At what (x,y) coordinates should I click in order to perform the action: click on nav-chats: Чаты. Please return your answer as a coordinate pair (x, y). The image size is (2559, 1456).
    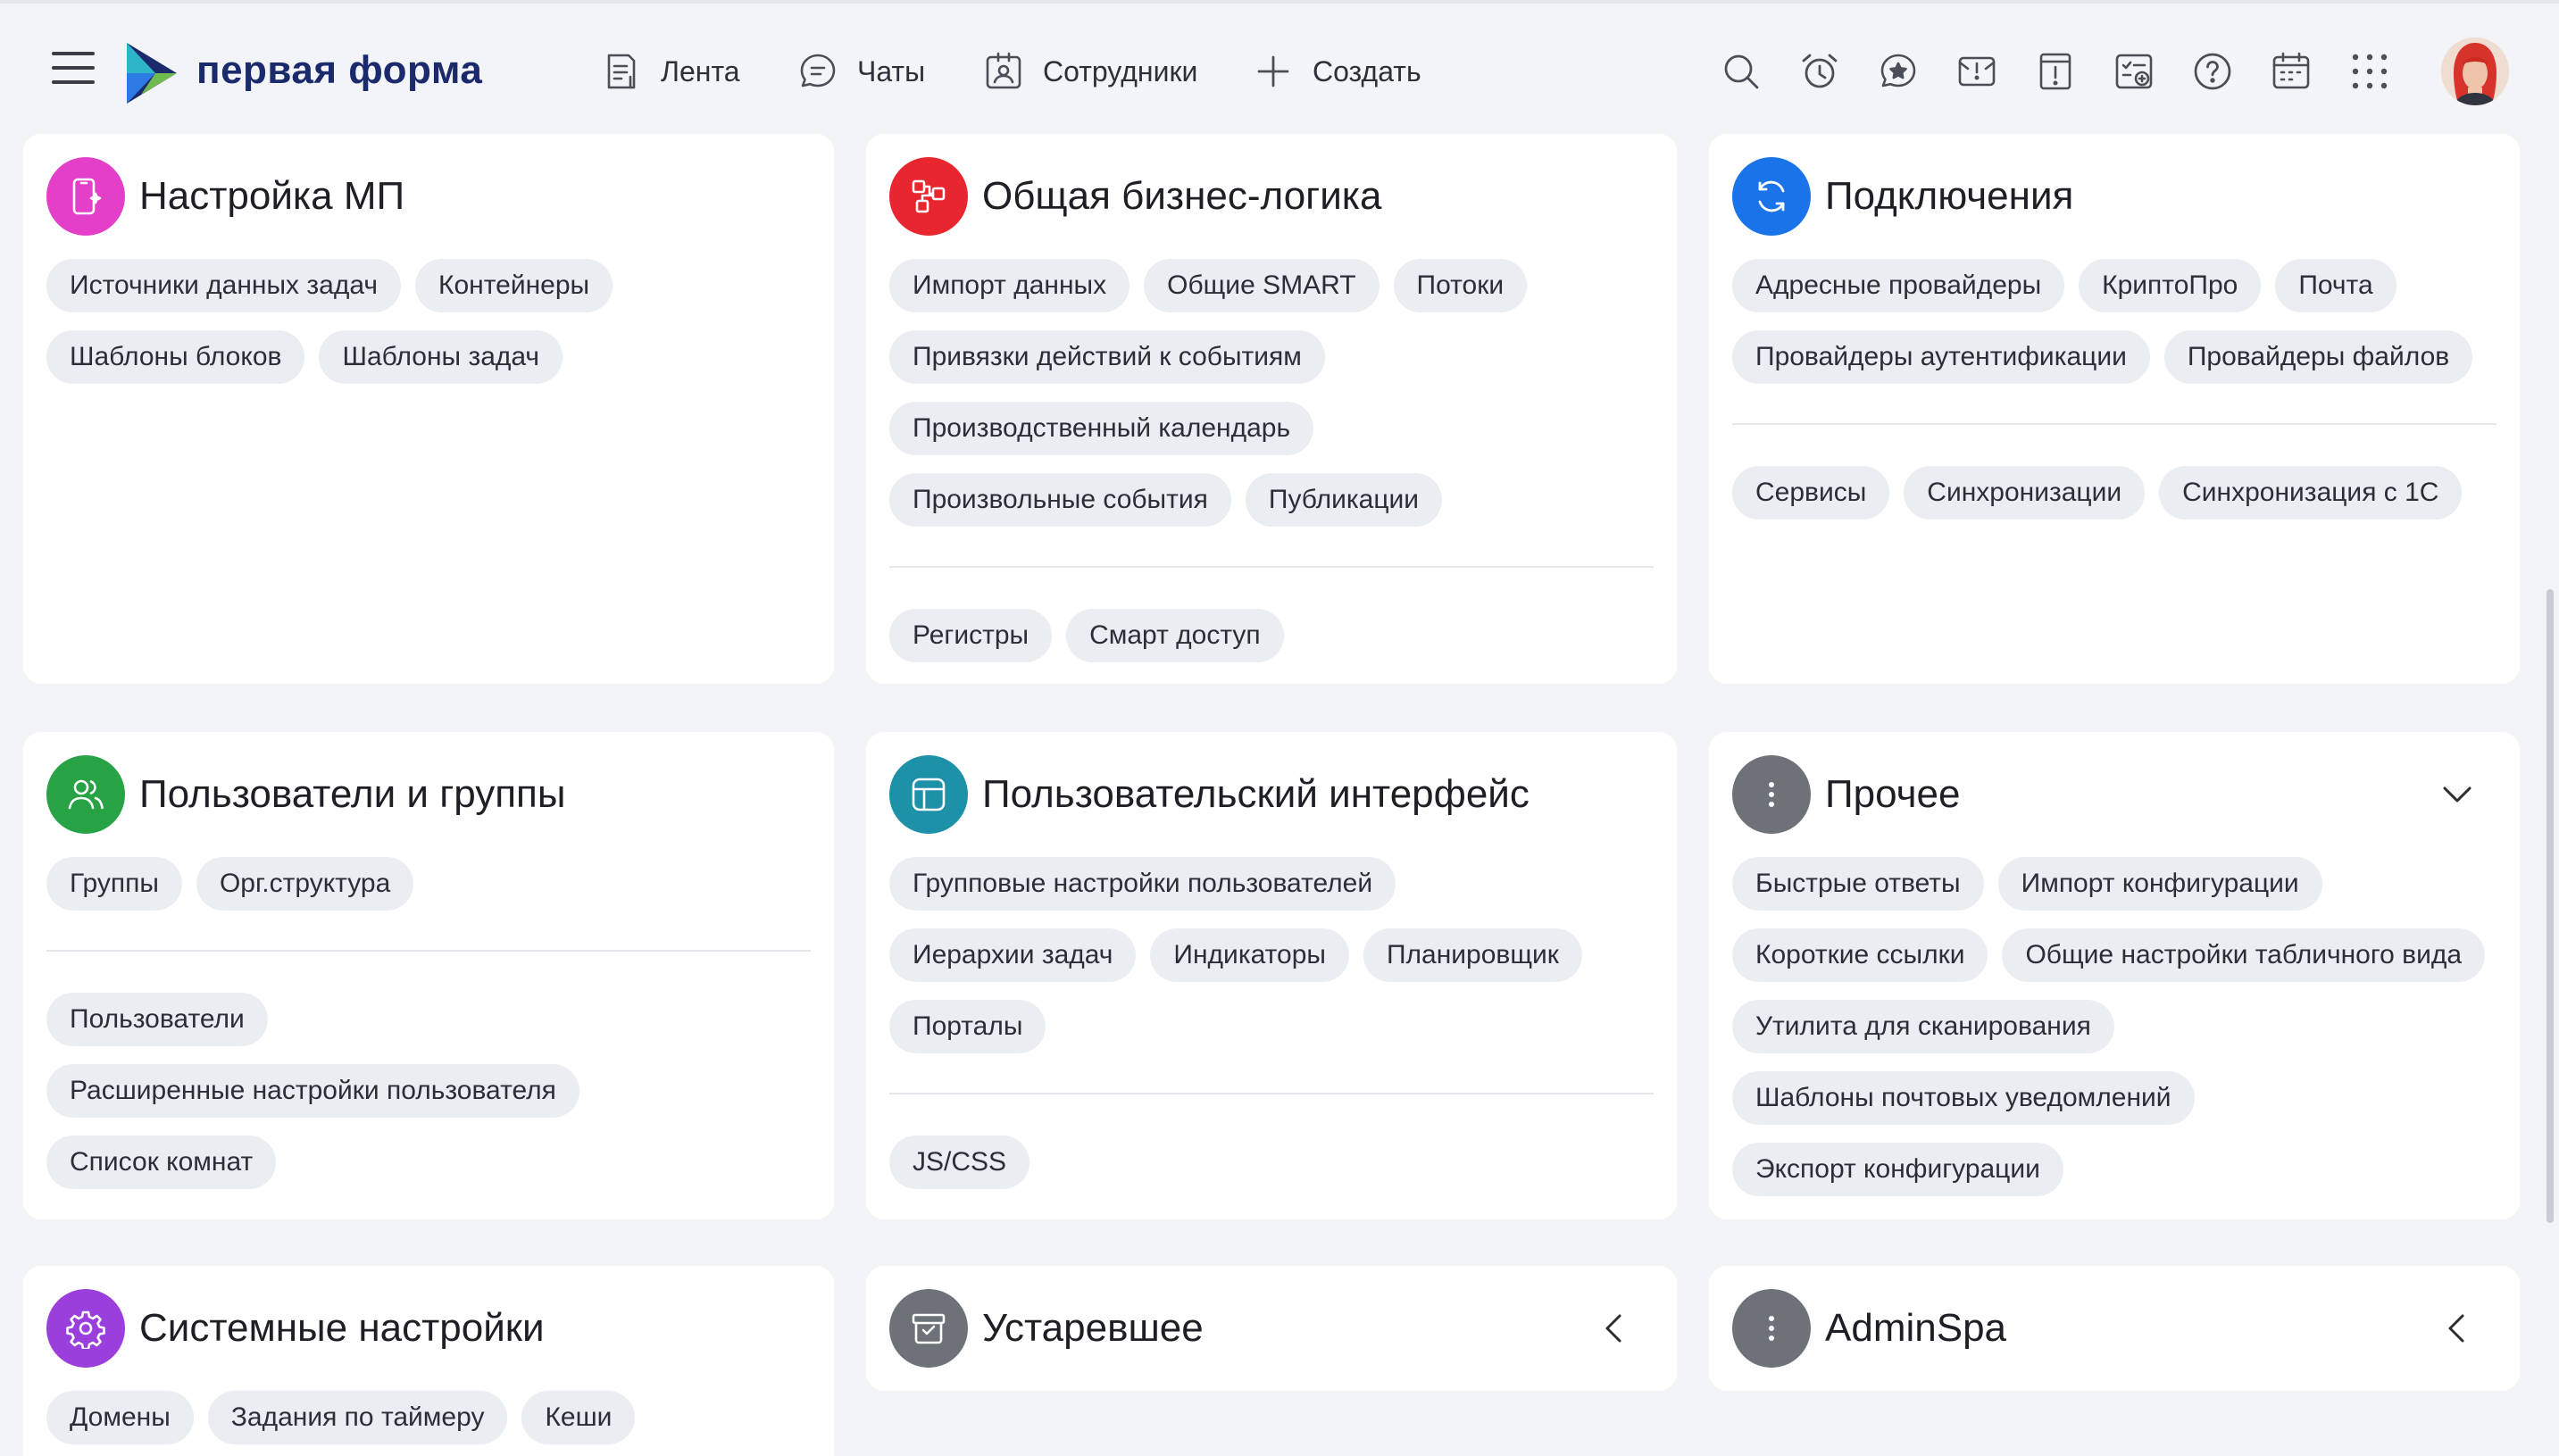
    Looking at the image, I should click on (860, 71).